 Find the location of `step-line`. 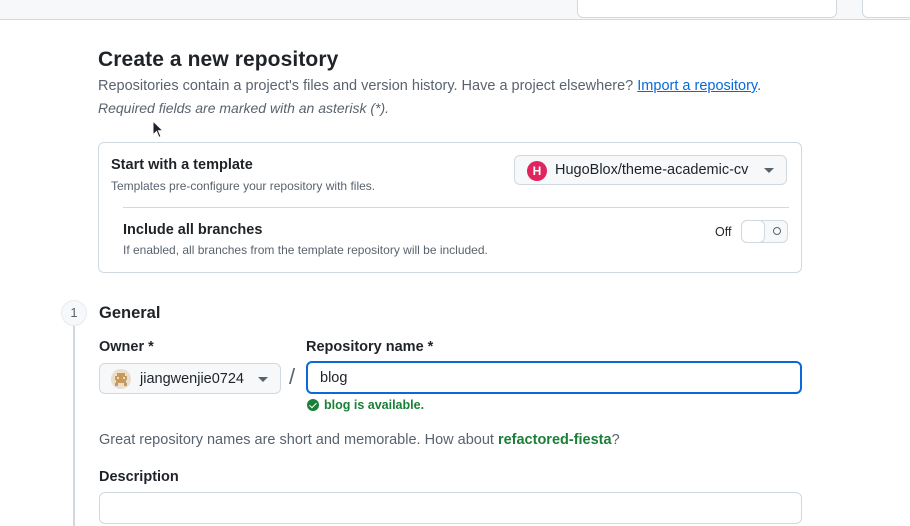

step-line is located at coordinates (74, 426).